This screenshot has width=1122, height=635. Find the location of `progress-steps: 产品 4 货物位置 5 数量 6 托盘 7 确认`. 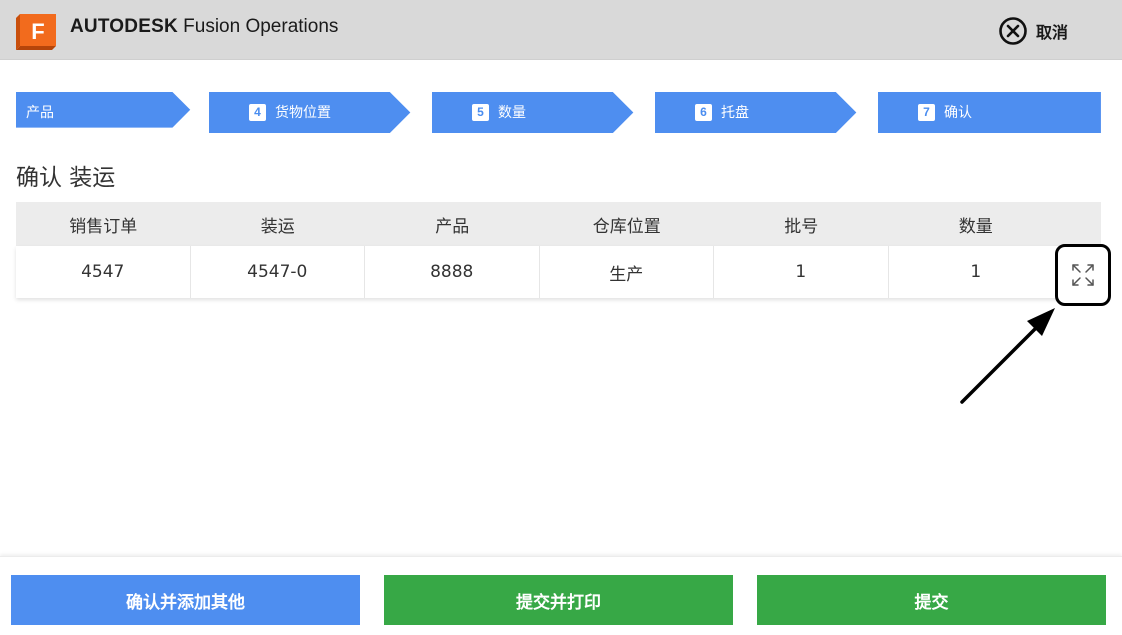

progress-steps: 产品 4 货物位置 5 数量 6 托盘 7 确认 is located at coordinates (558, 113).